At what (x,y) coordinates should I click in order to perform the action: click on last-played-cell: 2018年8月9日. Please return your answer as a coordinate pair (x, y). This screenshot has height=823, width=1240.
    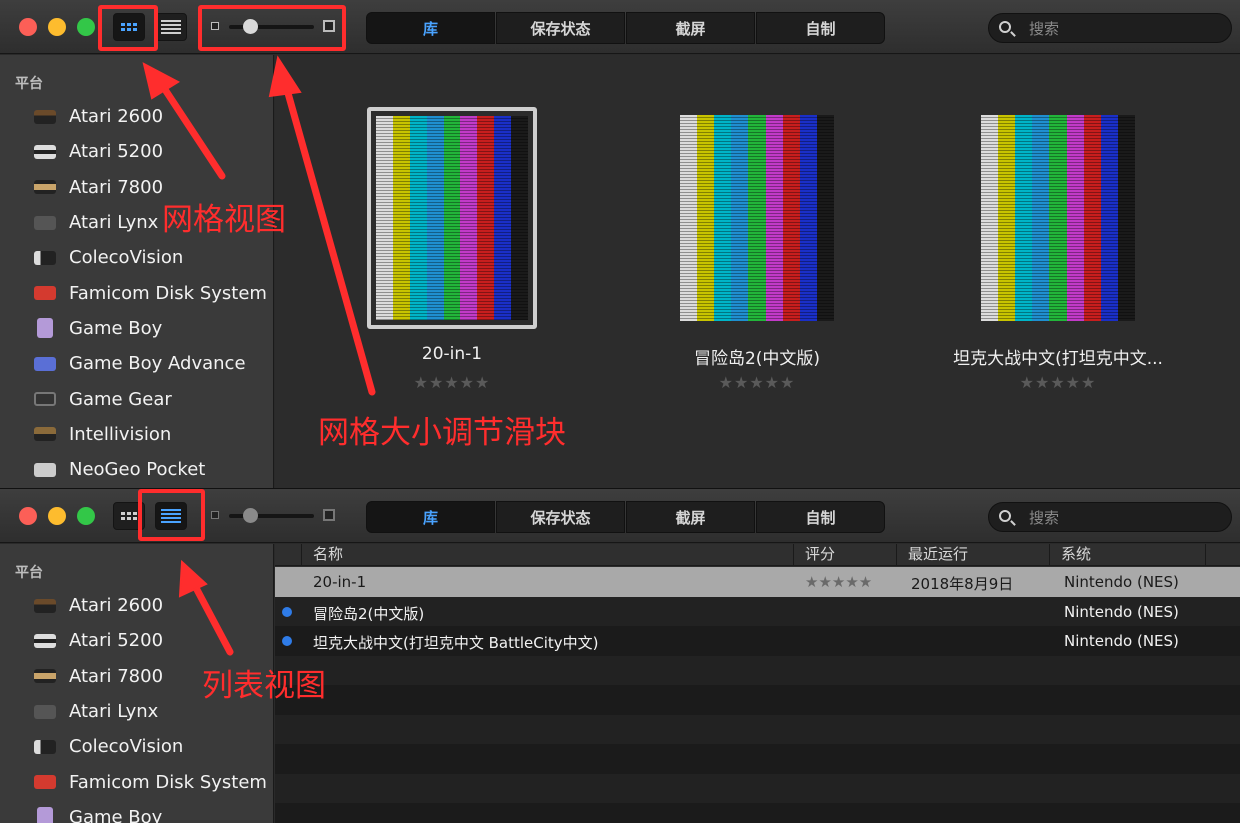
    Looking at the image, I should click on (962, 584).